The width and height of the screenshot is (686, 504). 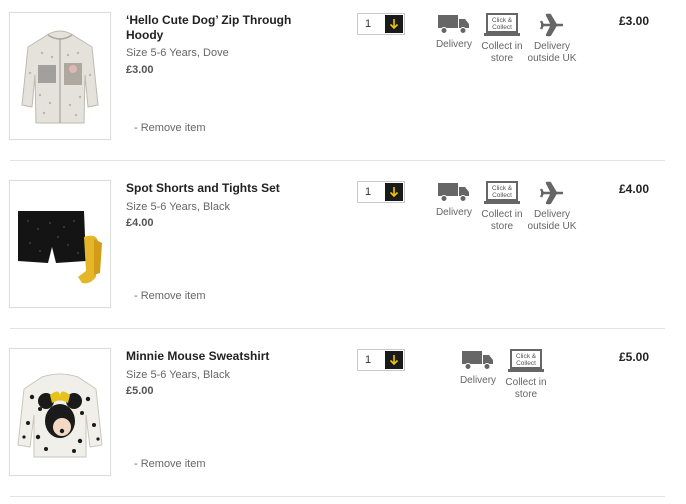 I want to click on hoody-image, so click(x=60, y=77).